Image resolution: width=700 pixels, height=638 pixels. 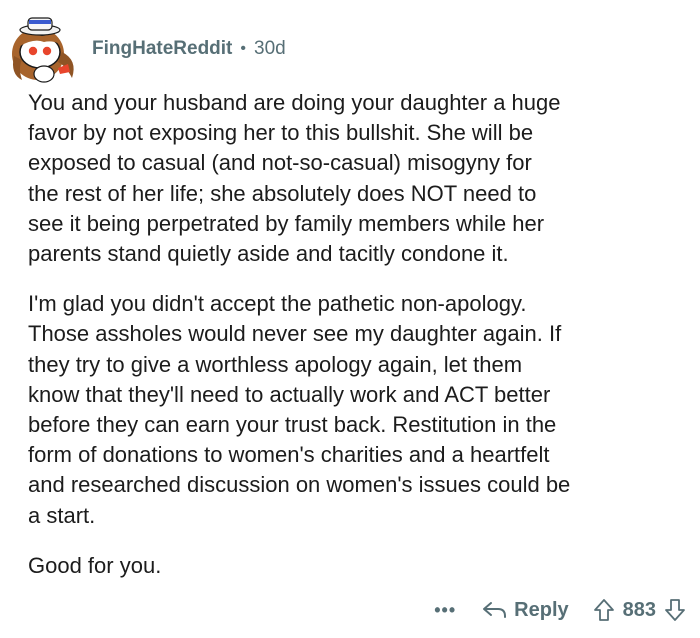 What do you see at coordinates (348, 46) in the screenshot?
I see `comment-header: FingHateReddit • 30d` at bounding box center [348, 46].